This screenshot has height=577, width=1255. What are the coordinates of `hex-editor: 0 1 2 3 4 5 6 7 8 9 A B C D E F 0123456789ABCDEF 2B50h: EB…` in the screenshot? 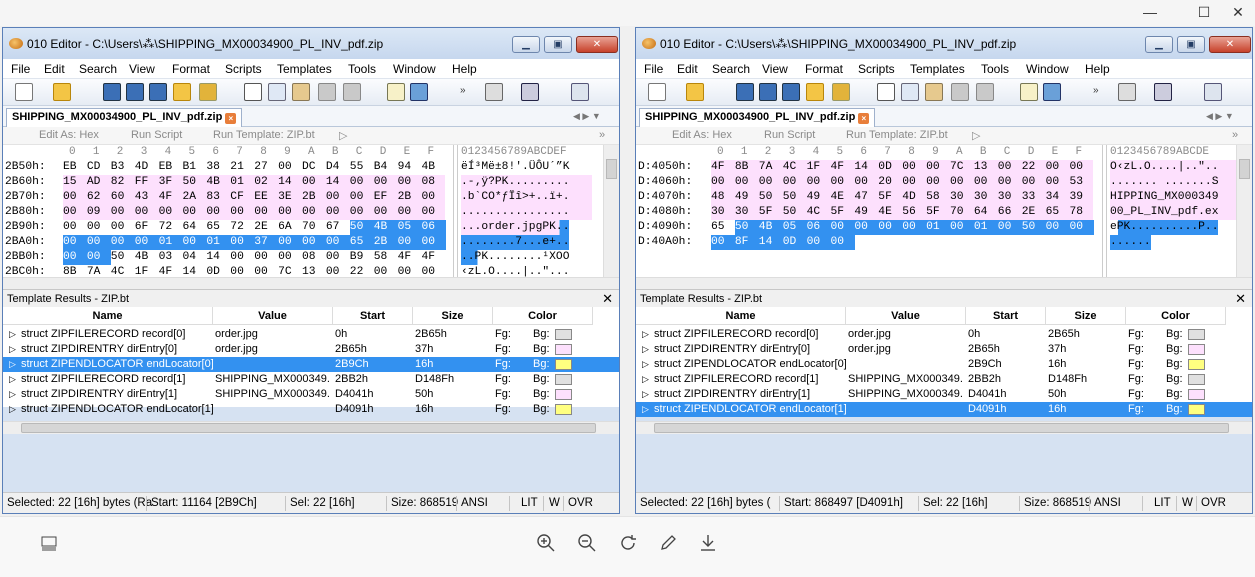 It's located at (311, 226).